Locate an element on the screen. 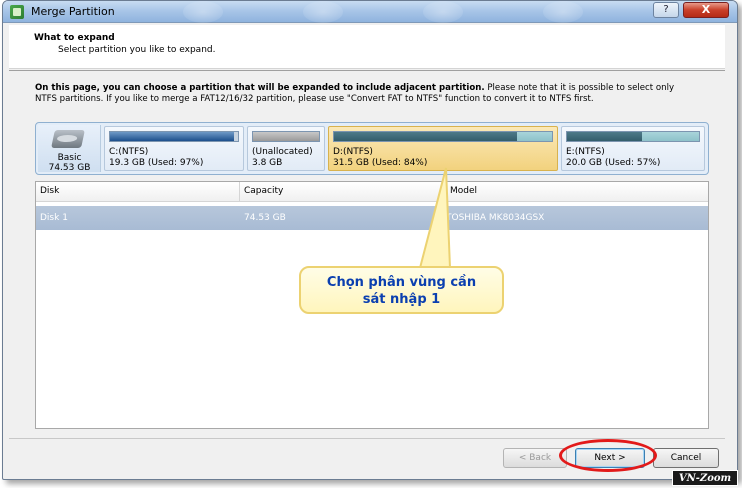 The height and width of the screenshot is (488, 742). callout-pointer is located at coordinates (435, 218).